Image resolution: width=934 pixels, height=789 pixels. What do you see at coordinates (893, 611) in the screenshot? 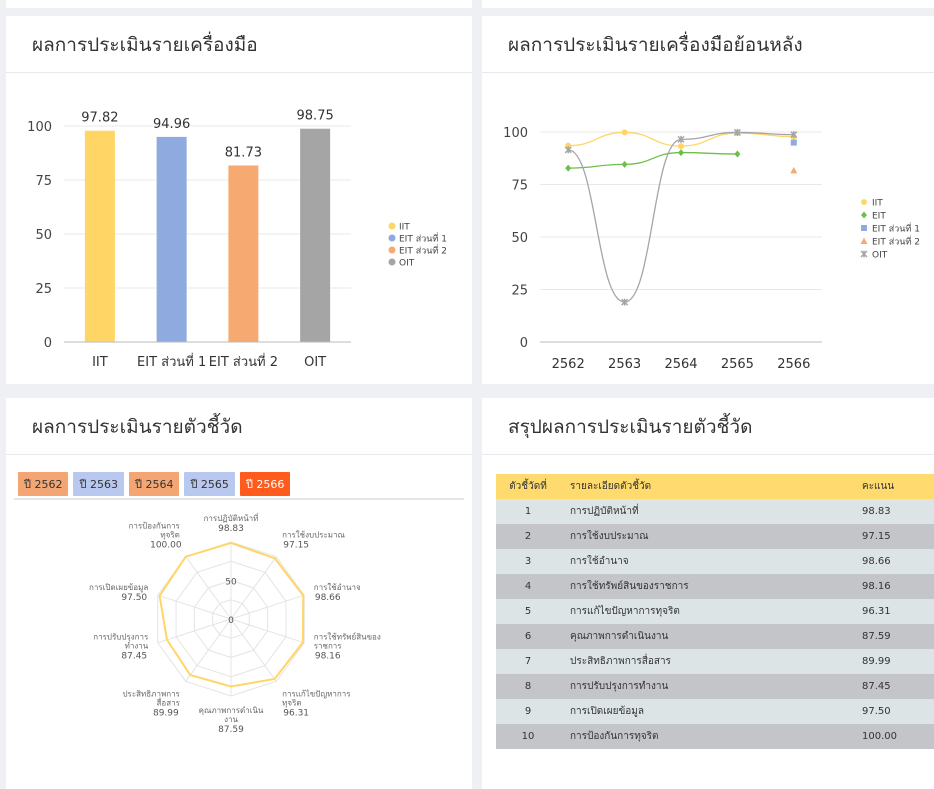
I see `table-cell-score: 96.31` at bounding box center [893, 611].